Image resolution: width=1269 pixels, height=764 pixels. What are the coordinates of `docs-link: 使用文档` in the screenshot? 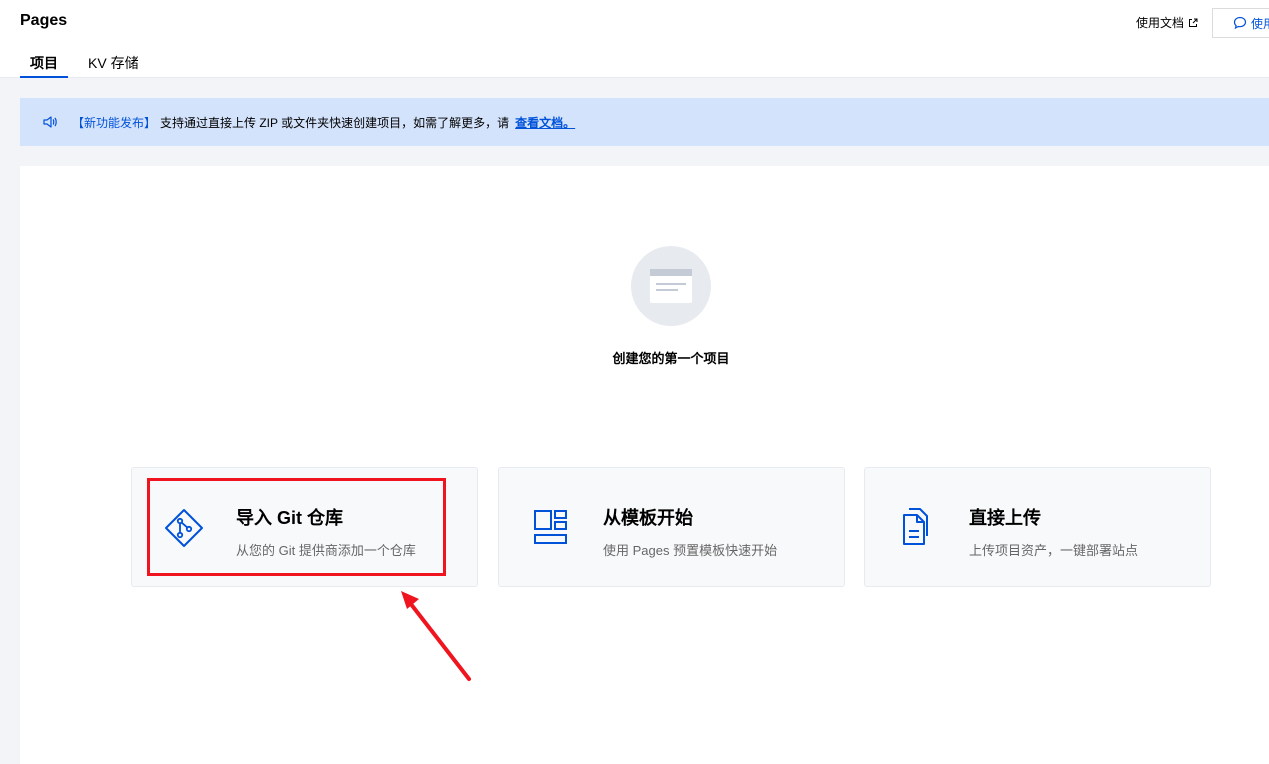 It's located at (1167, 22).